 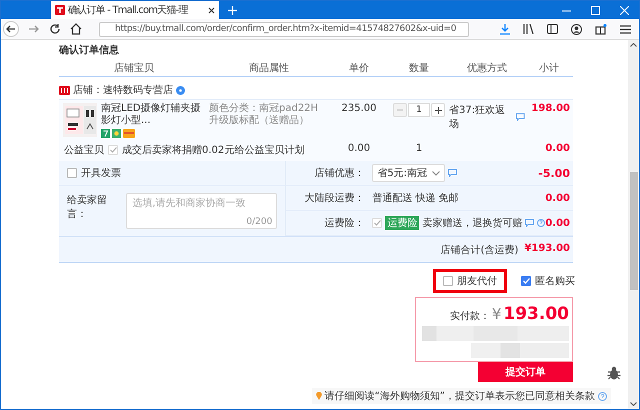 What do you see at coordinates (633, 45) in the screenshot?
I see `scroll-up-icon` at bounding box center [633, 45].